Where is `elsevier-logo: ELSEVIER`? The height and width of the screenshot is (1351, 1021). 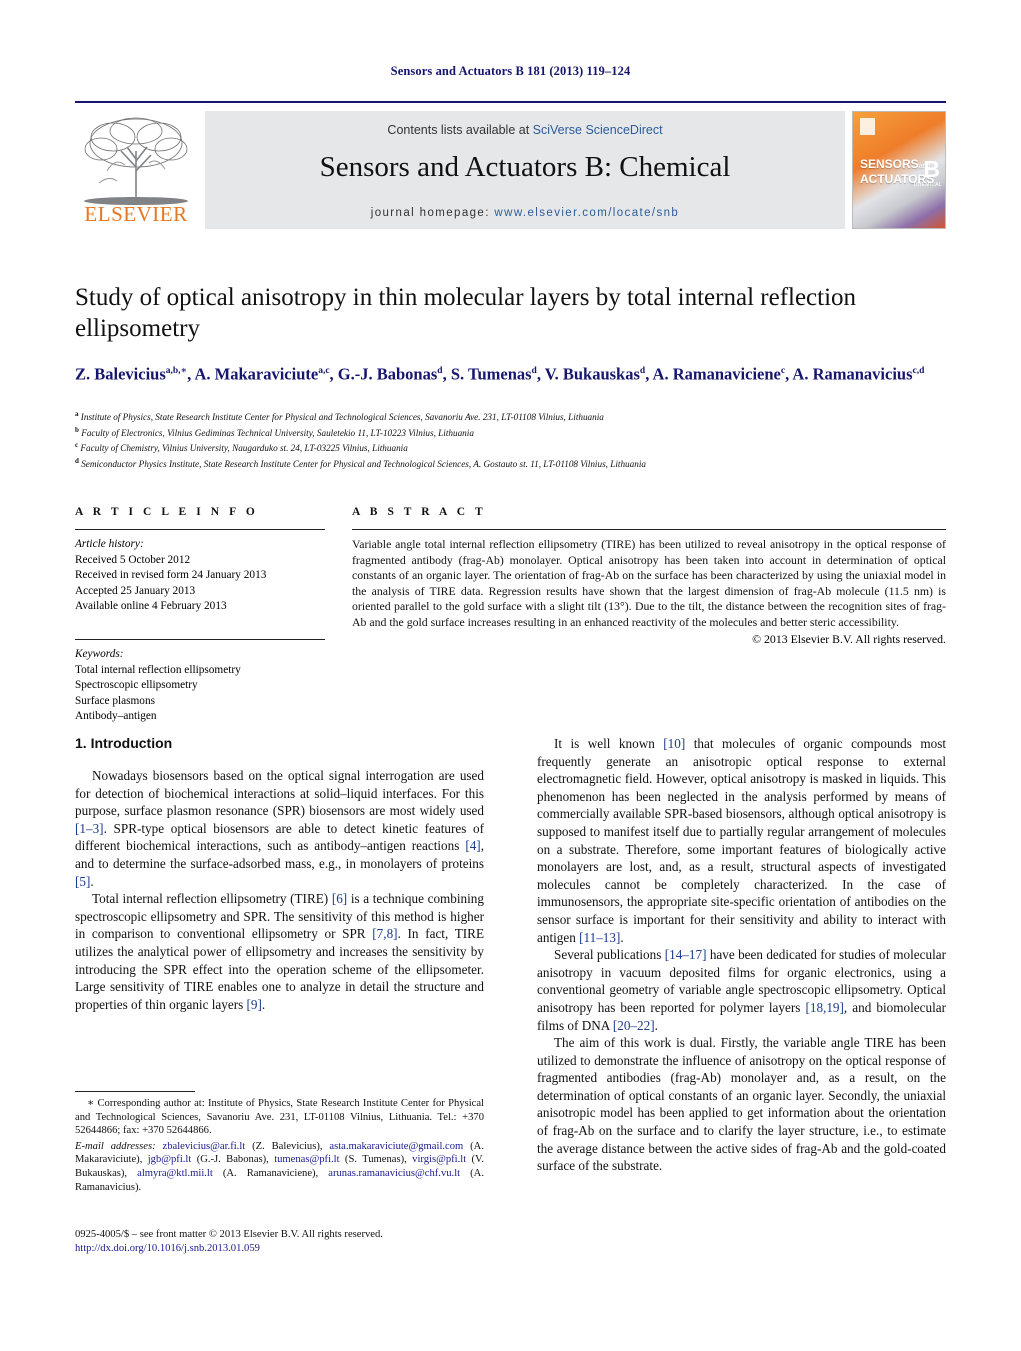
elsevier-logo: ELSEVIER is located at coordinates (136, 170).